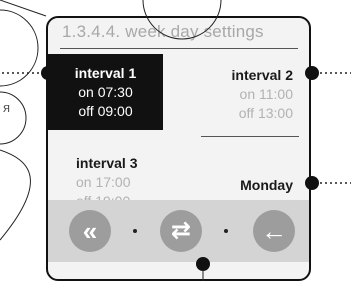 The image size is (351, 281). I want to click on swap-arrows-icon: ⇄, so click(181, 230).